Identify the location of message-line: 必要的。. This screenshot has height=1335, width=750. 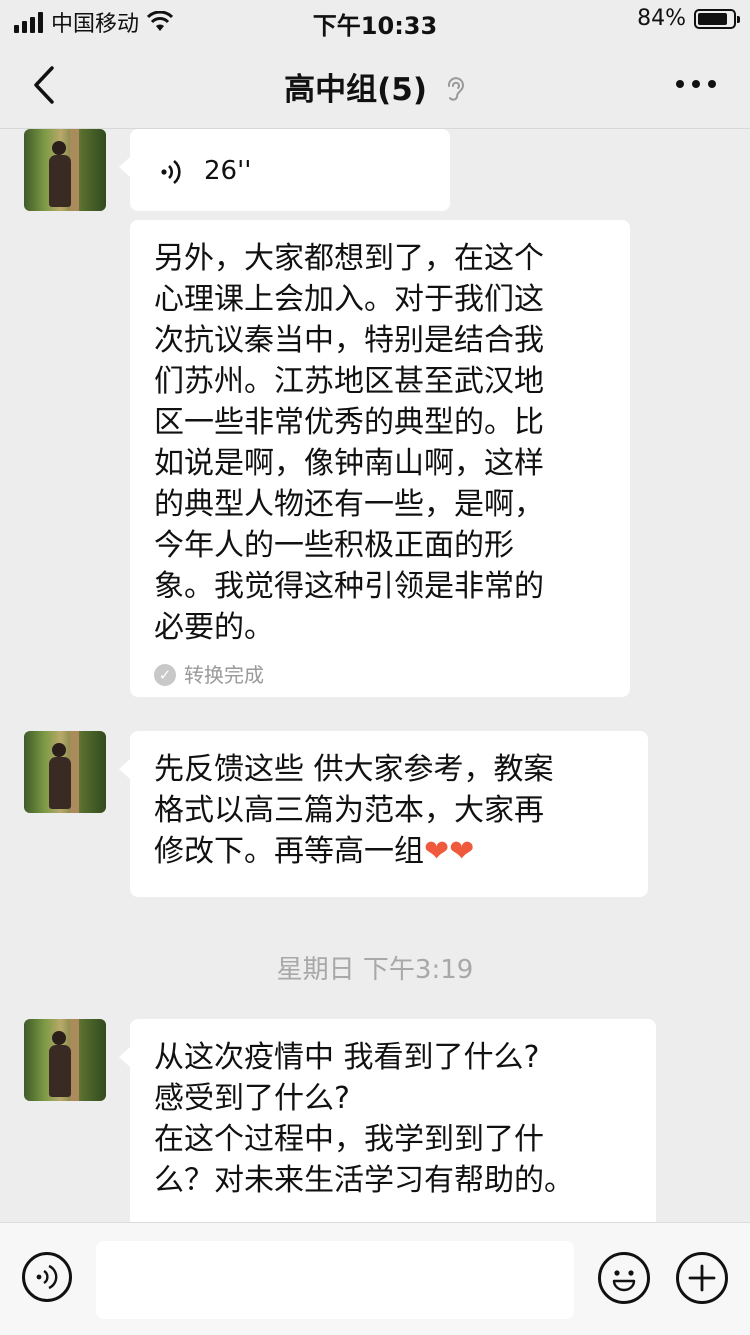
(214, 627).